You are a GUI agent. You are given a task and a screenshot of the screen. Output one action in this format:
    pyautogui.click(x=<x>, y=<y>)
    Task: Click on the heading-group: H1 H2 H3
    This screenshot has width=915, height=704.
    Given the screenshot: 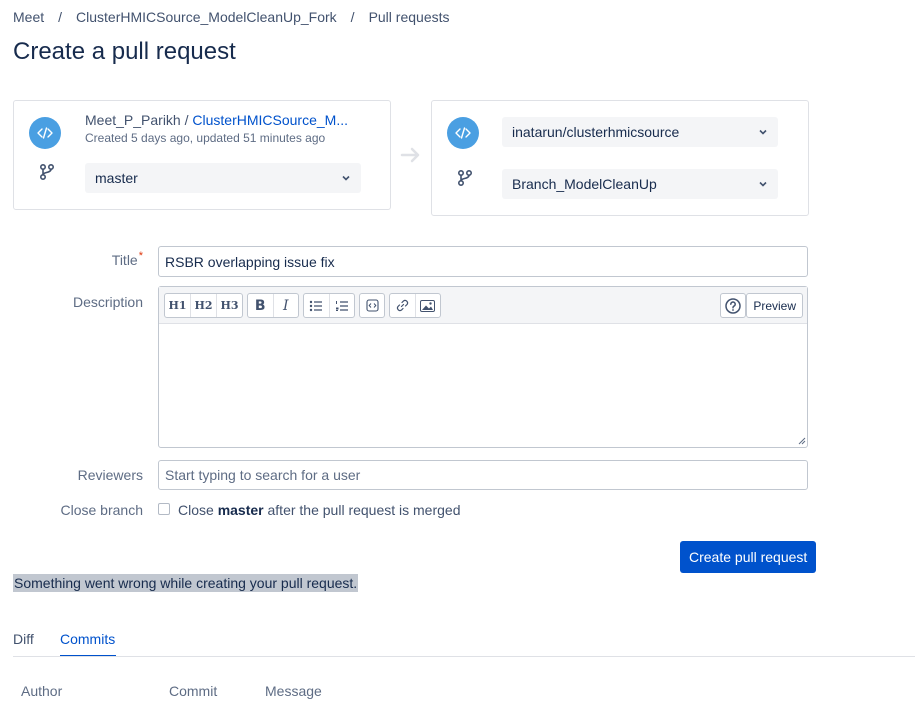 What is the action you would take?
    pyautogui.click(x=203, y=305)
    